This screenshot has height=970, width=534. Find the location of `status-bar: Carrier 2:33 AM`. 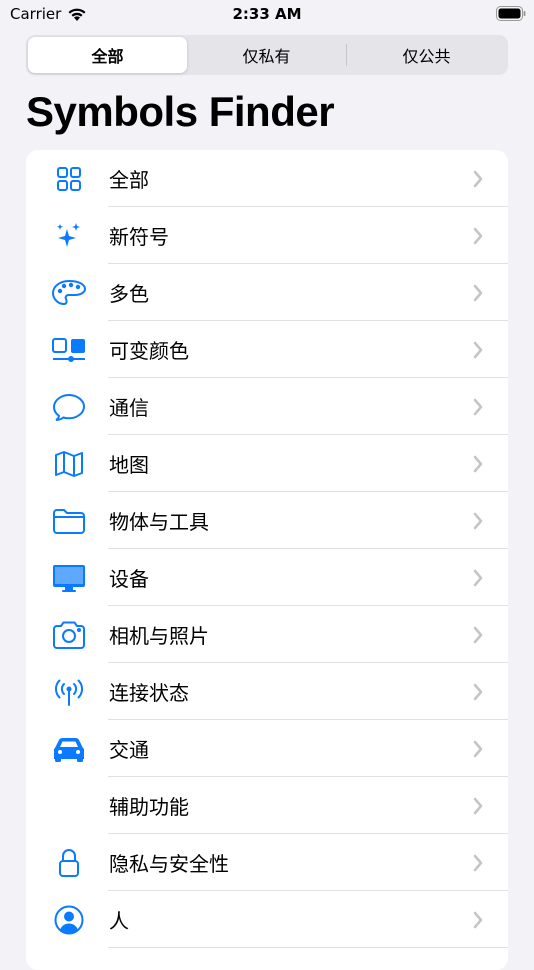

status-bar: Carrier 2:33 AM is located at coordinates (267, 15).